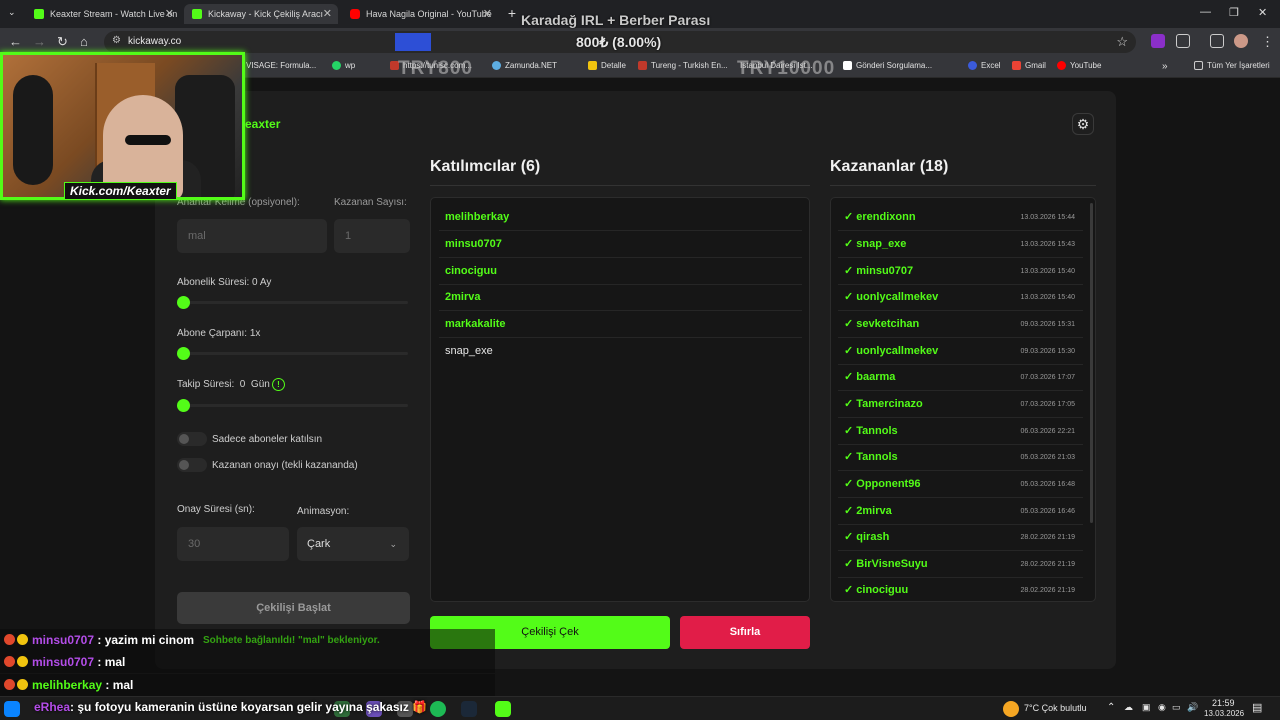  Describe the element at coordinates (39, 14) in the screenshot. I see `kick-favicon-icon` at that location.